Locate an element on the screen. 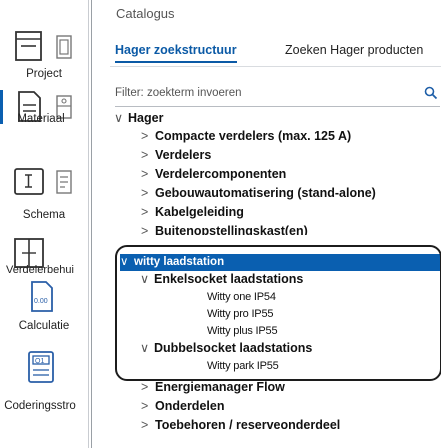 This screenshot has width=441, height=448. tree-item: > Verdelers is located at coordinates (176, 155).